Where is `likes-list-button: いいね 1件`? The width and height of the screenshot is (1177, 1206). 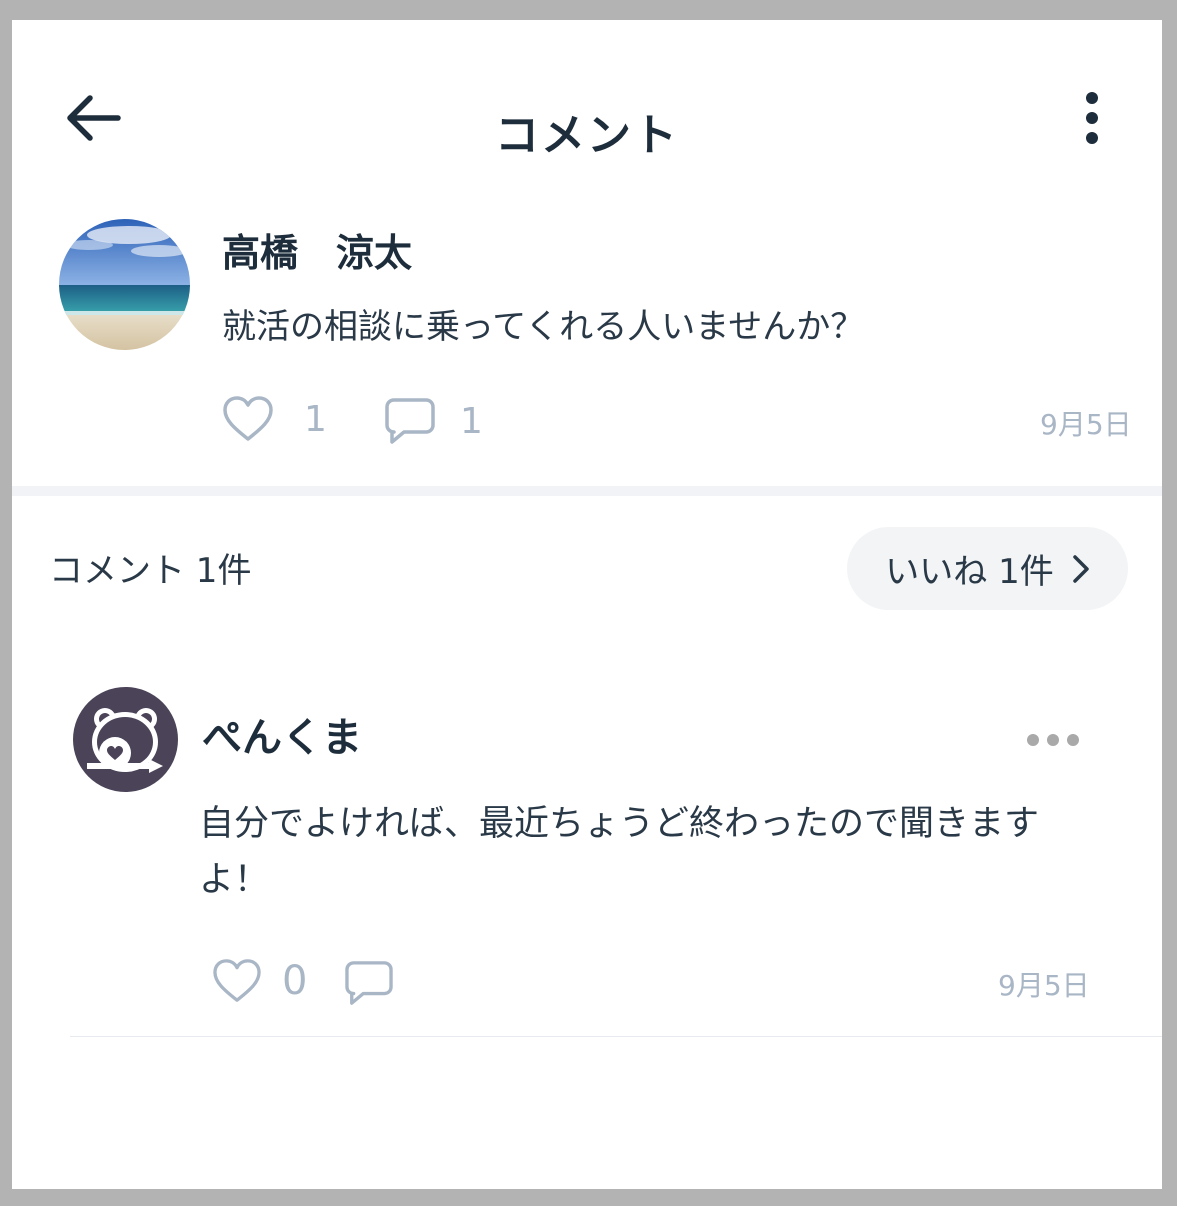
likes-list-button: いいね 1件 is located at coordinates (987, 568).